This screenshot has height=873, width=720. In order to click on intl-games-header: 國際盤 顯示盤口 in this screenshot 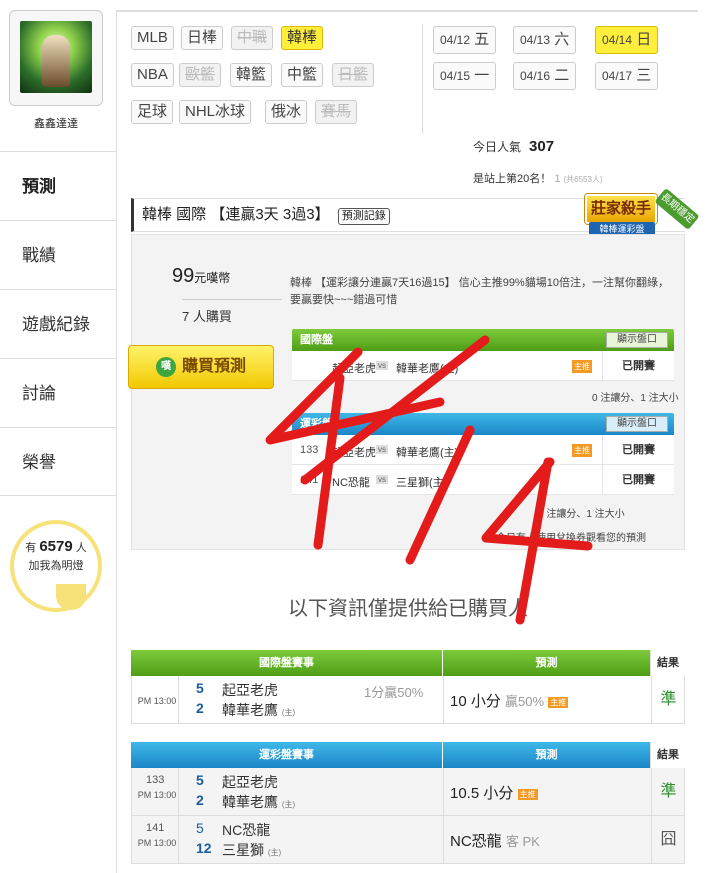, I will do `click(483, 340)`.